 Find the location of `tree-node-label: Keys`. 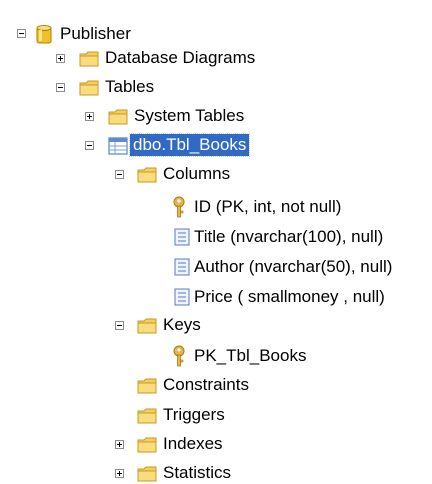

tree-node-label: Keys is located at coordinates (182, 324).